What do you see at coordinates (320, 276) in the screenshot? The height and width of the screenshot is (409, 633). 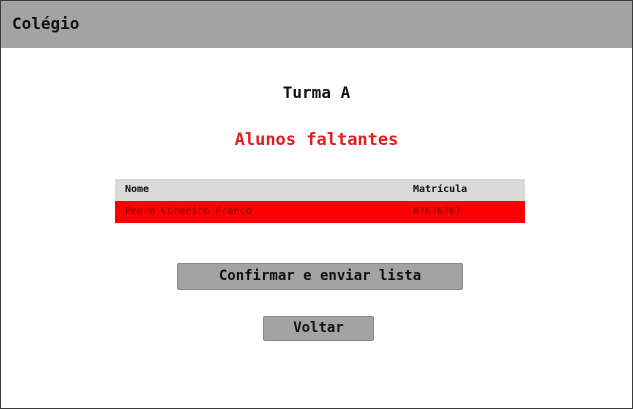 I see `confirm-send-list-button: Confirmar e enviar lista` at bounding box center [320, 276].